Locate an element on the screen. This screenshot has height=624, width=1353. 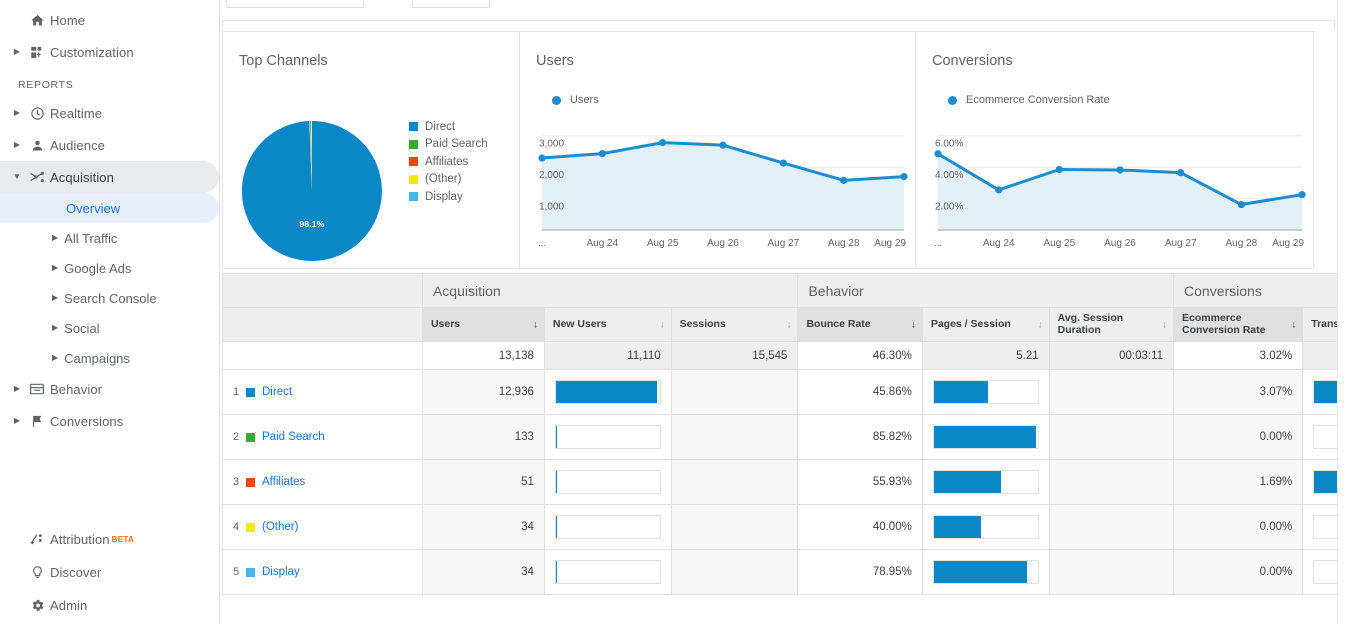
legend-dot-icon is located at coordinates (952, 100).